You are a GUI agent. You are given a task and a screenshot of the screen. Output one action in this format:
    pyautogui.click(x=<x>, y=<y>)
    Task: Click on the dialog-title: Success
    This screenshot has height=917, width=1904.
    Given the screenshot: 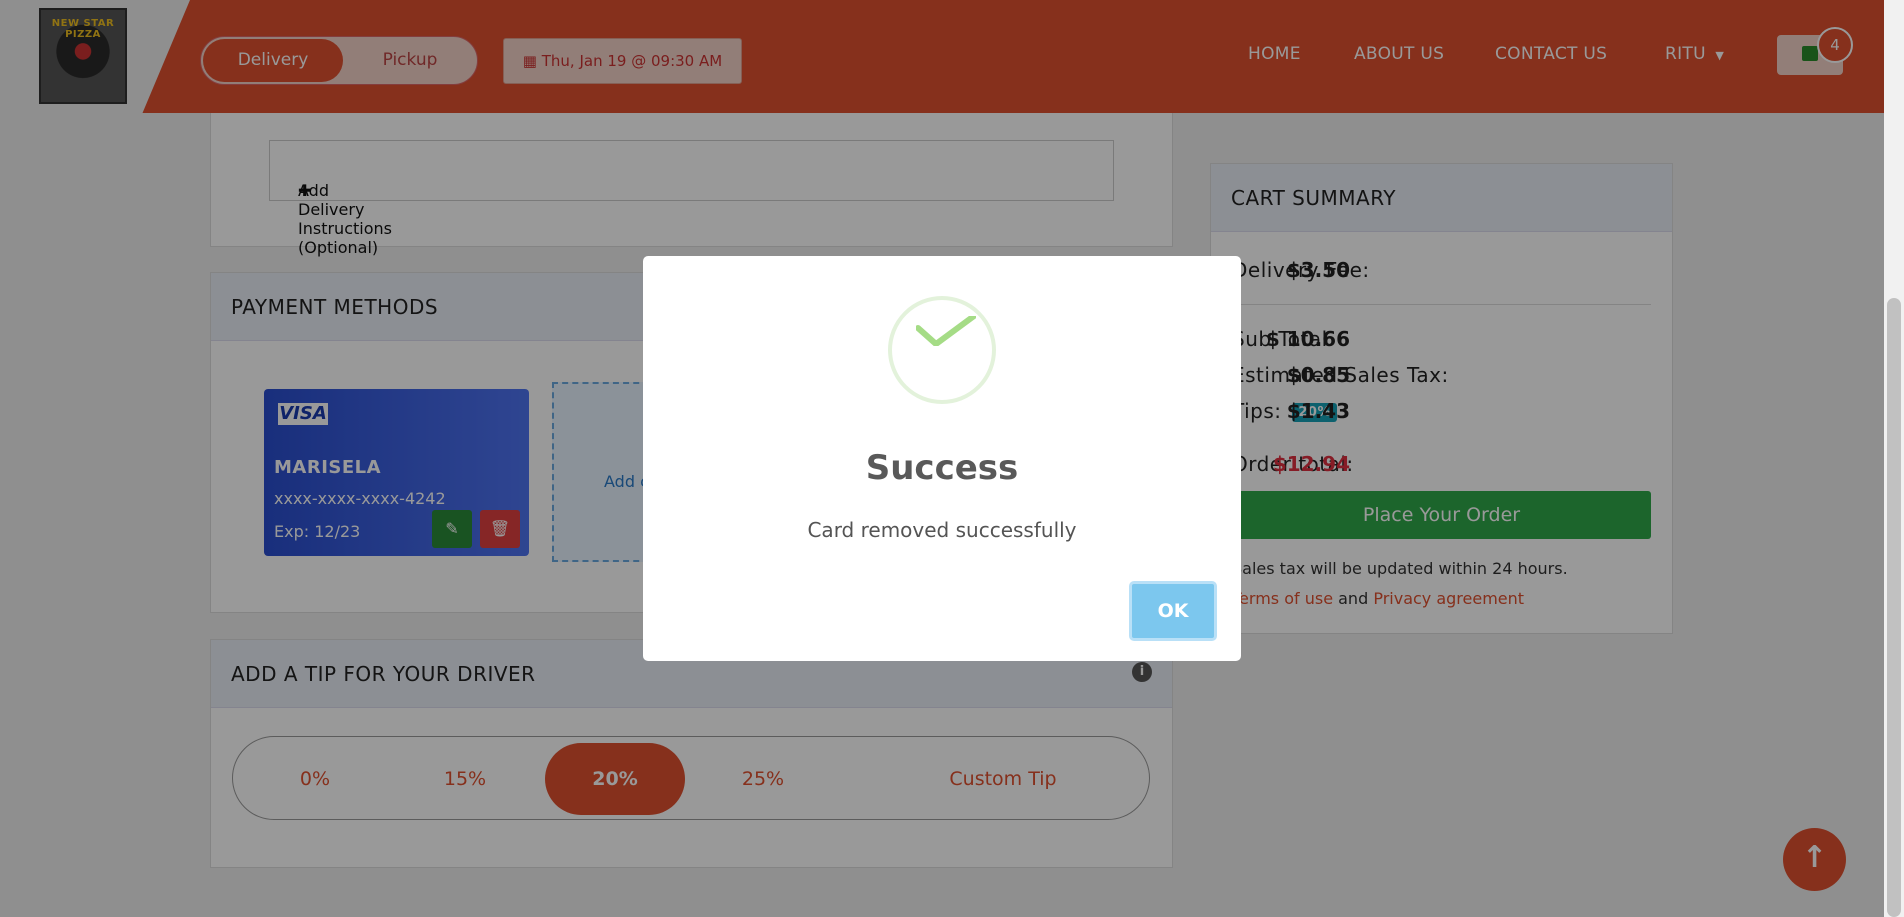 What is the action you would take?
    pyautogui.click(x=942, y=468)
    